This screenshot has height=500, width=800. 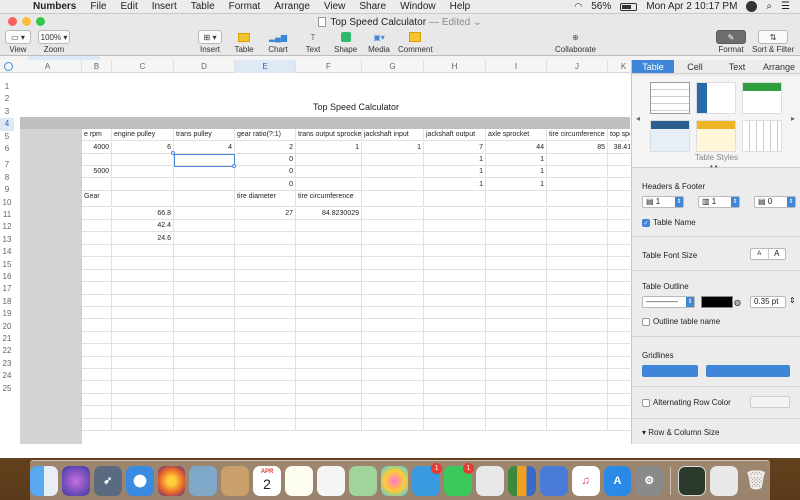 I want to click on row-header-14: 14, so click(x=7, y=252).